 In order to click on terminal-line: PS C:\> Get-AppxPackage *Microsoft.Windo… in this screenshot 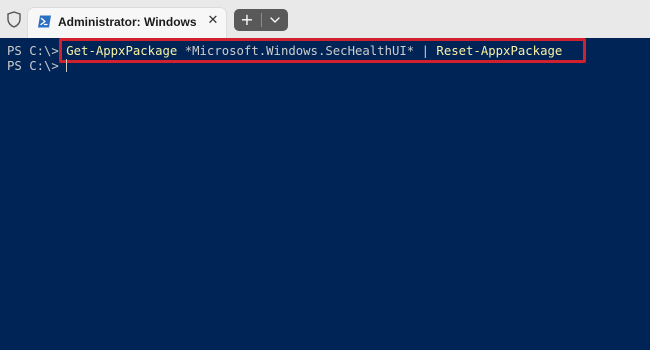, I will do `click(284, 51)`.